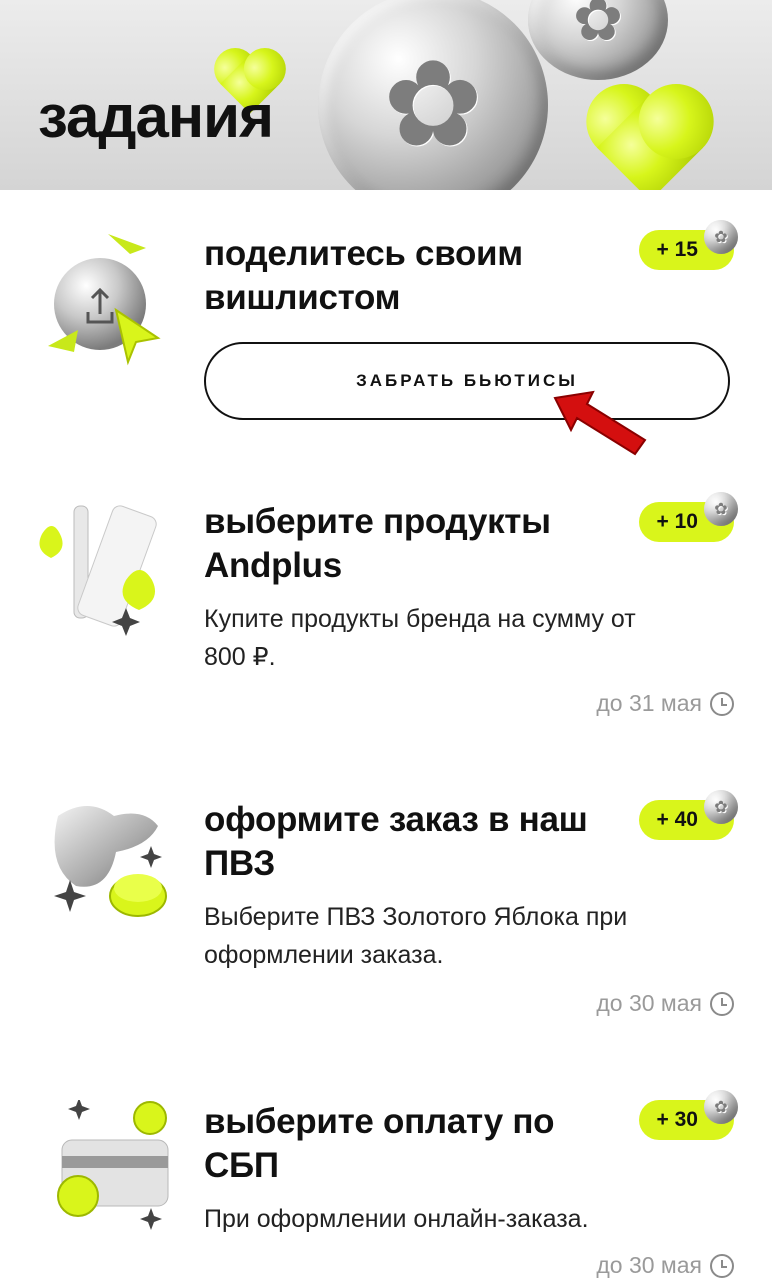  What do you see at coordinates (688, 517) in the screenshot?
I see `reward-badge: + 10 ✿` at bounding box center [688, 517].